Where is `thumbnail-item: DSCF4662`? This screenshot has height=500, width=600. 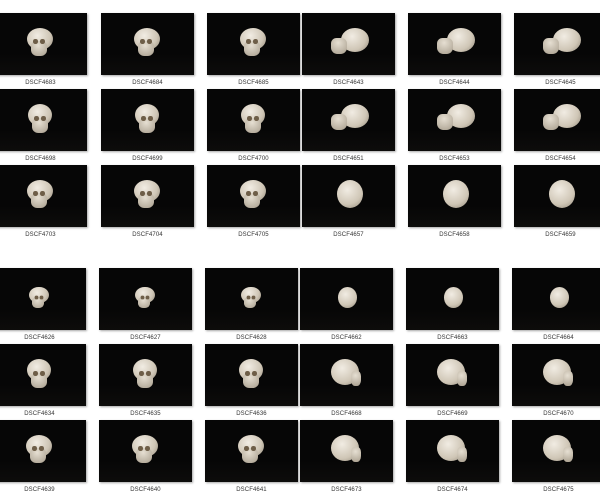 thumbnail-item: DSCF4662 is located at coordinates (346, 304).